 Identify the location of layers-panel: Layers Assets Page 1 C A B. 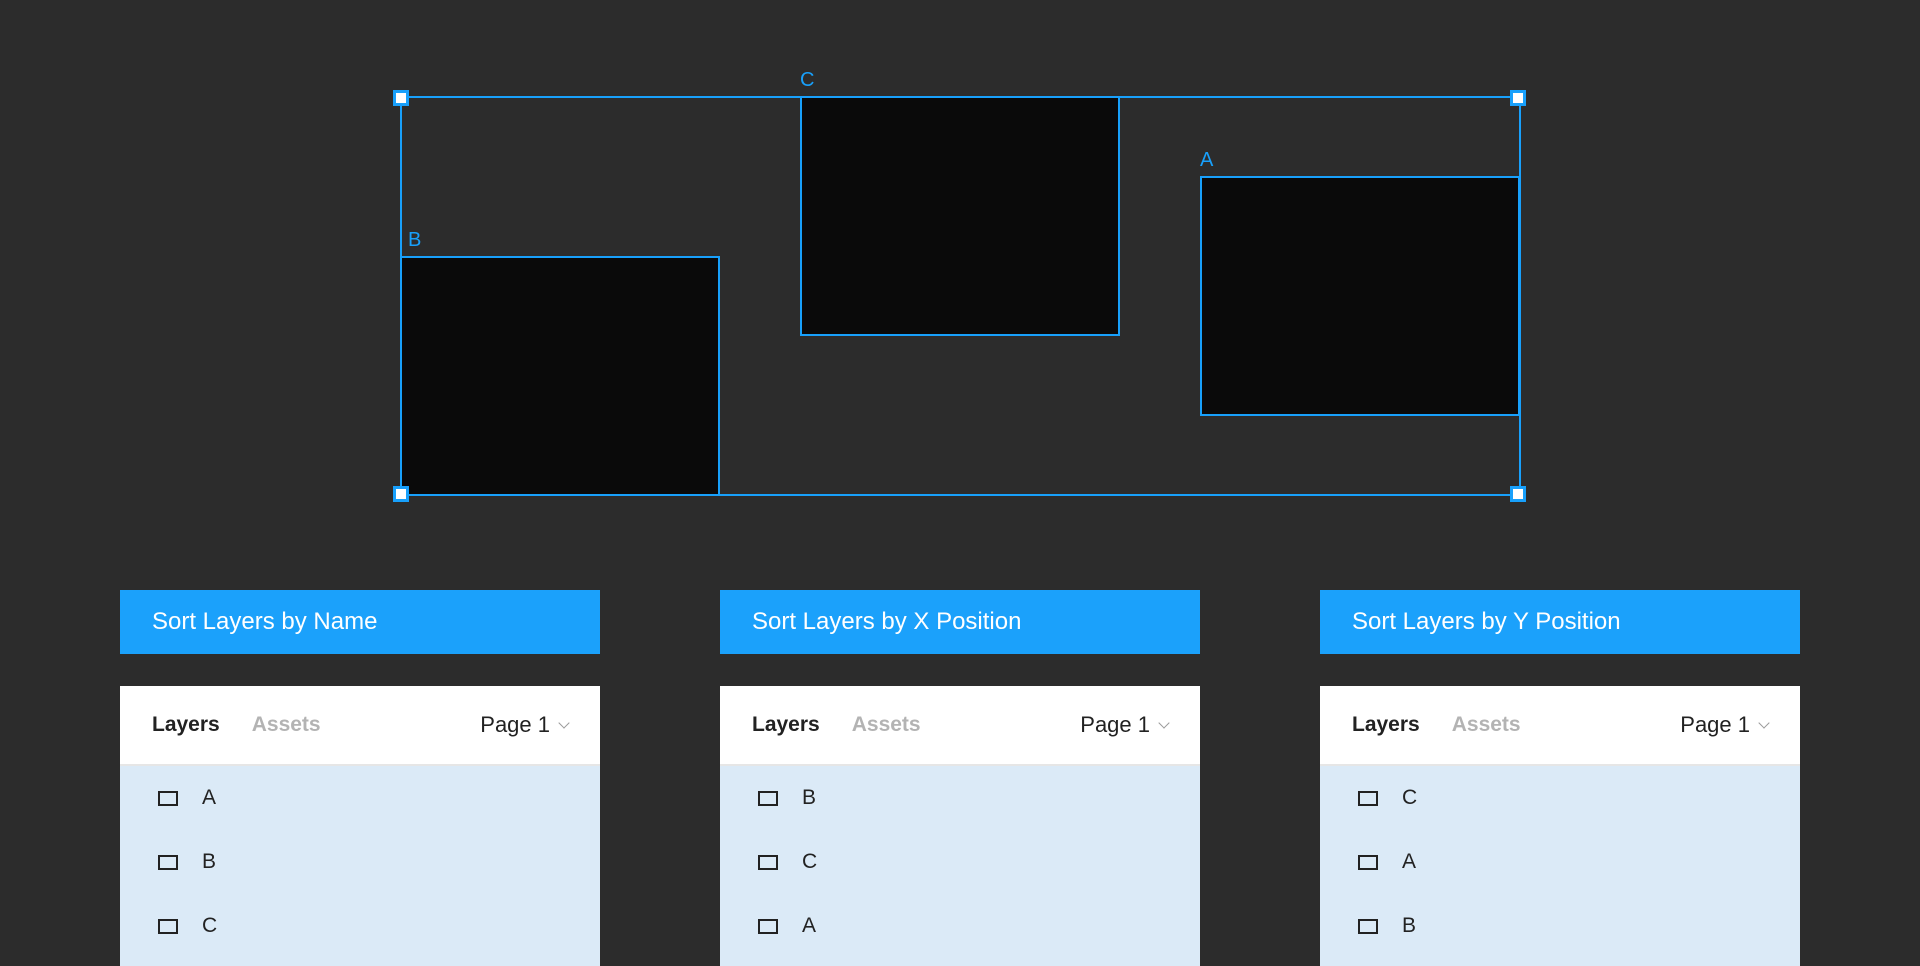
(1560, 826).